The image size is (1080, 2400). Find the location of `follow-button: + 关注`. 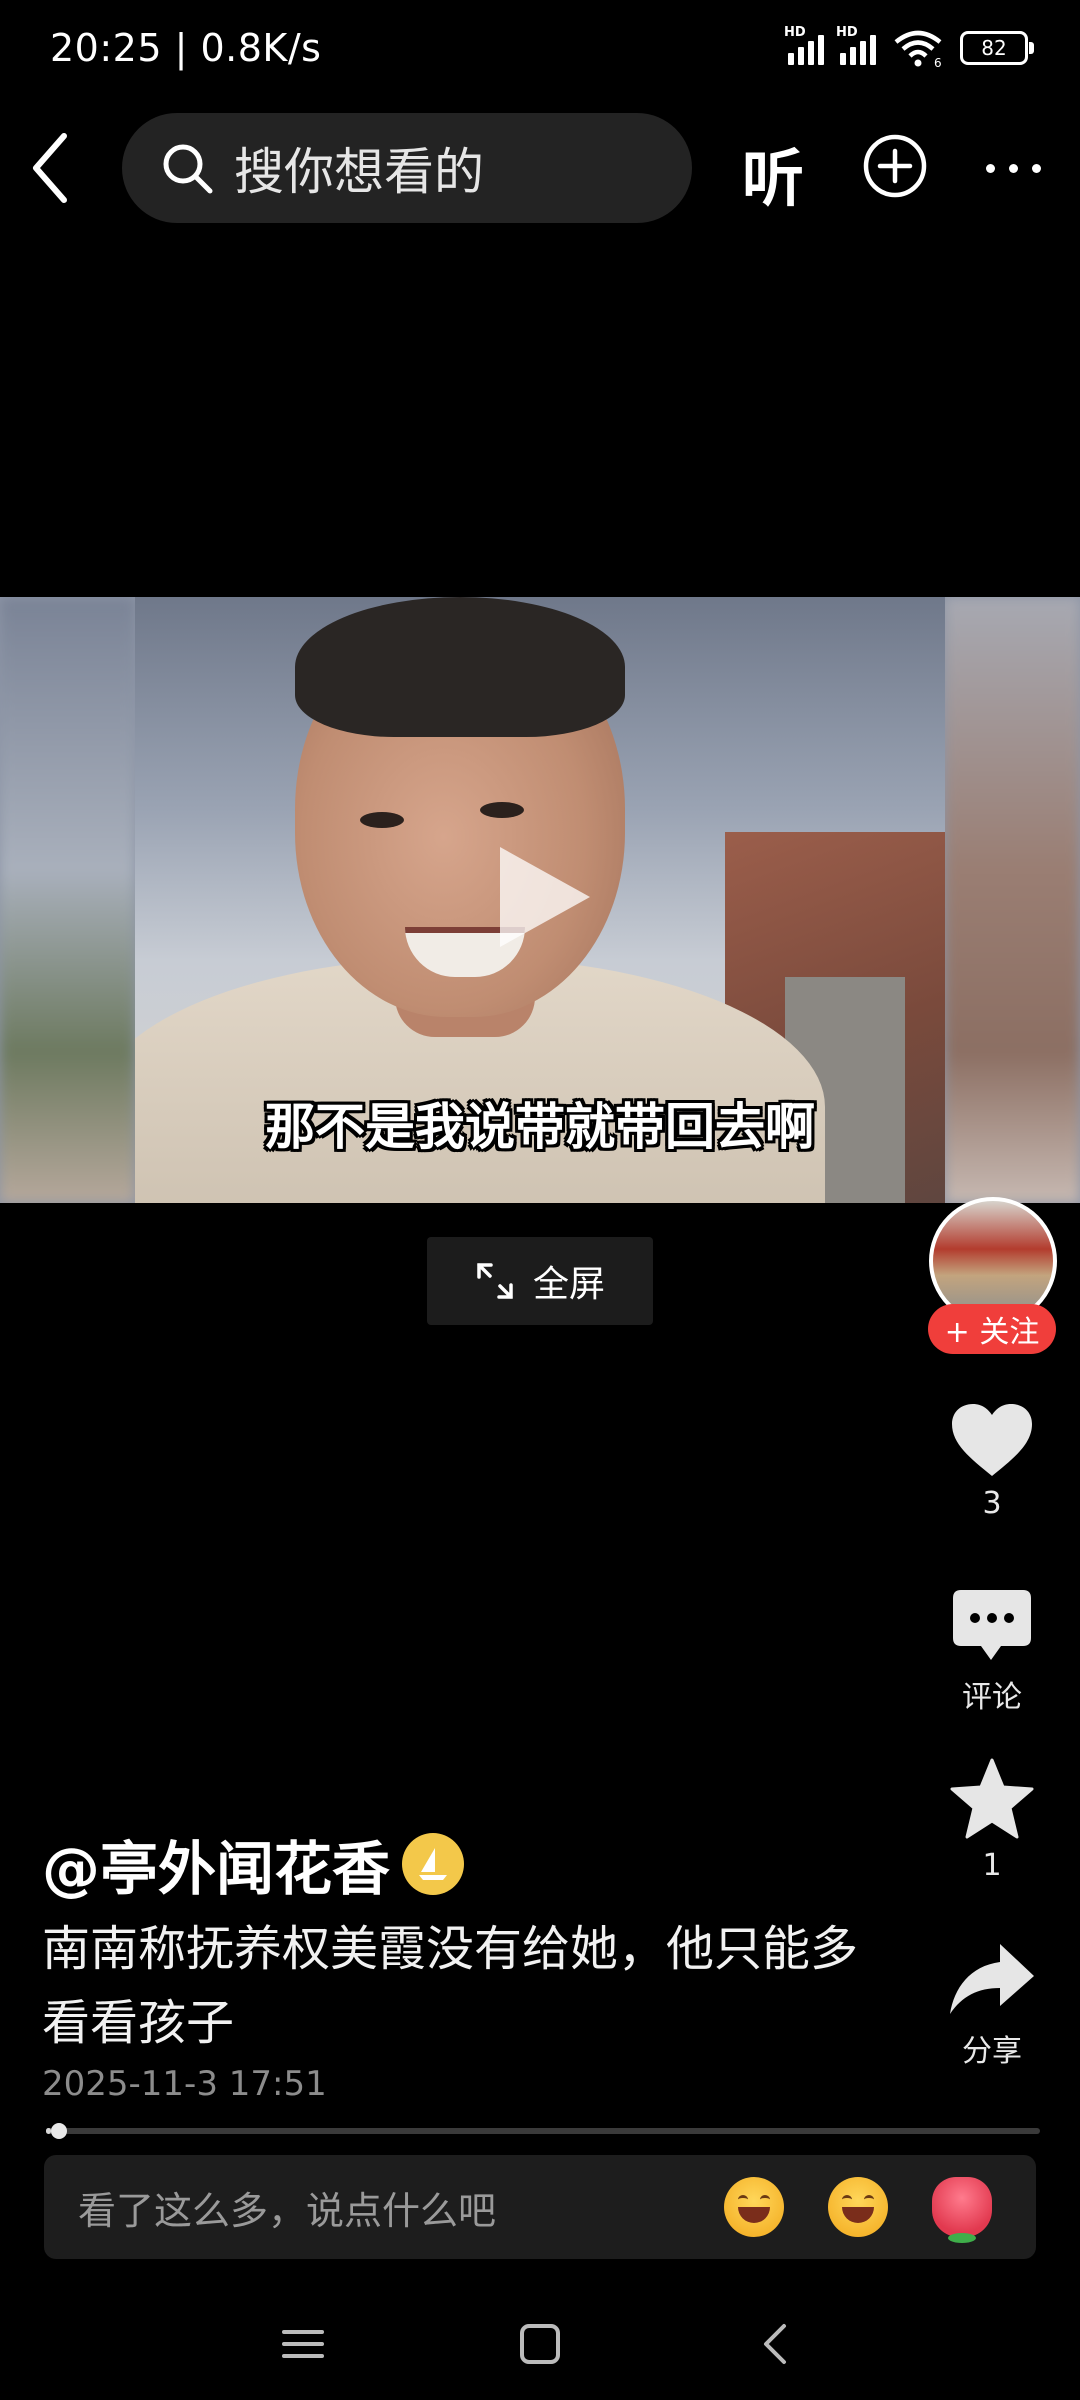

follow-button: + 关注 is located at coordinates (992, 1329).